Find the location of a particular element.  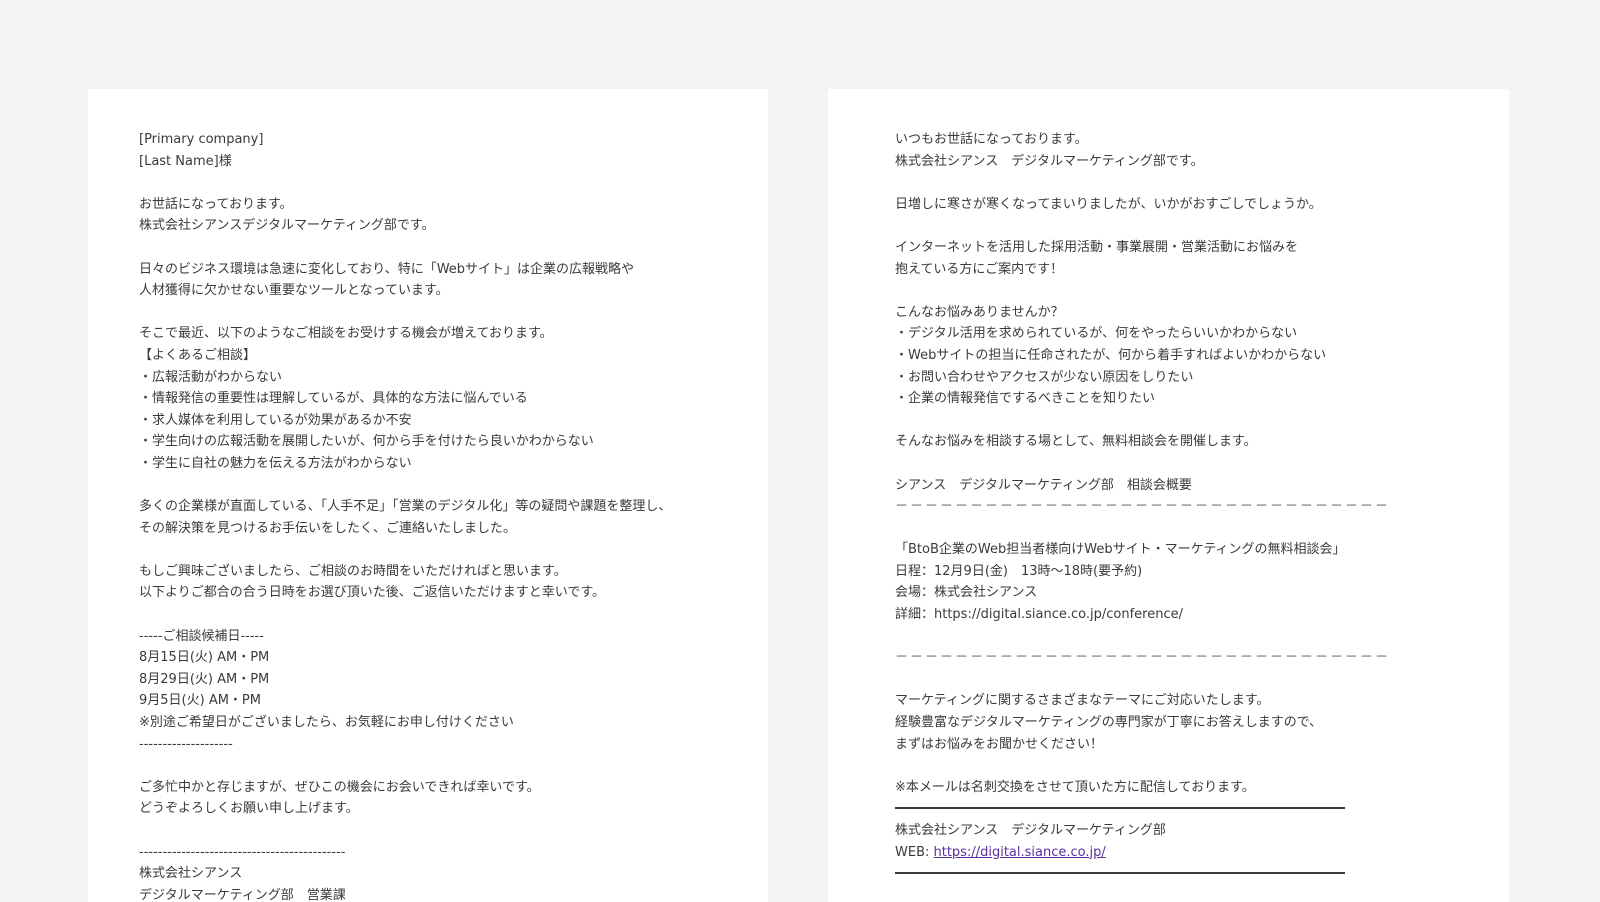

email-line: お世話になっております。 is located at coordinates (216, 204).